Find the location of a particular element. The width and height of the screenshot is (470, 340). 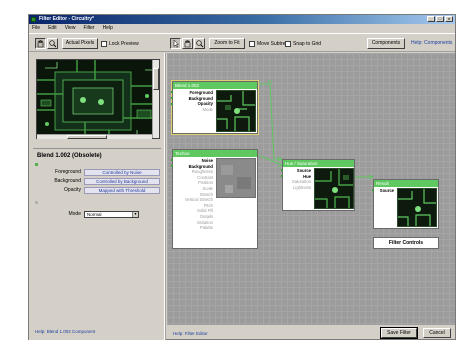

param-row-opacity: Opacity Mapped with Threshold is located at coordinates (99, 190).